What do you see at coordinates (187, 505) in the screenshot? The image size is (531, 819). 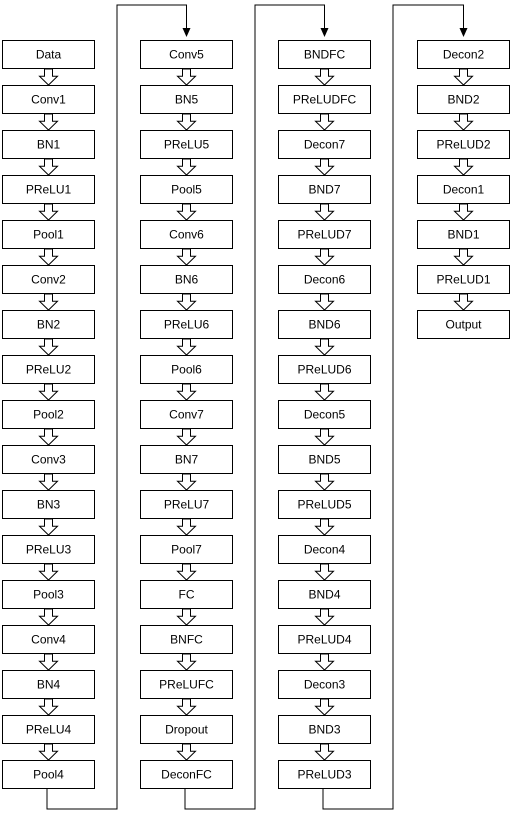 I see `node-label: PReLU7` at bounding box center [187, 505].